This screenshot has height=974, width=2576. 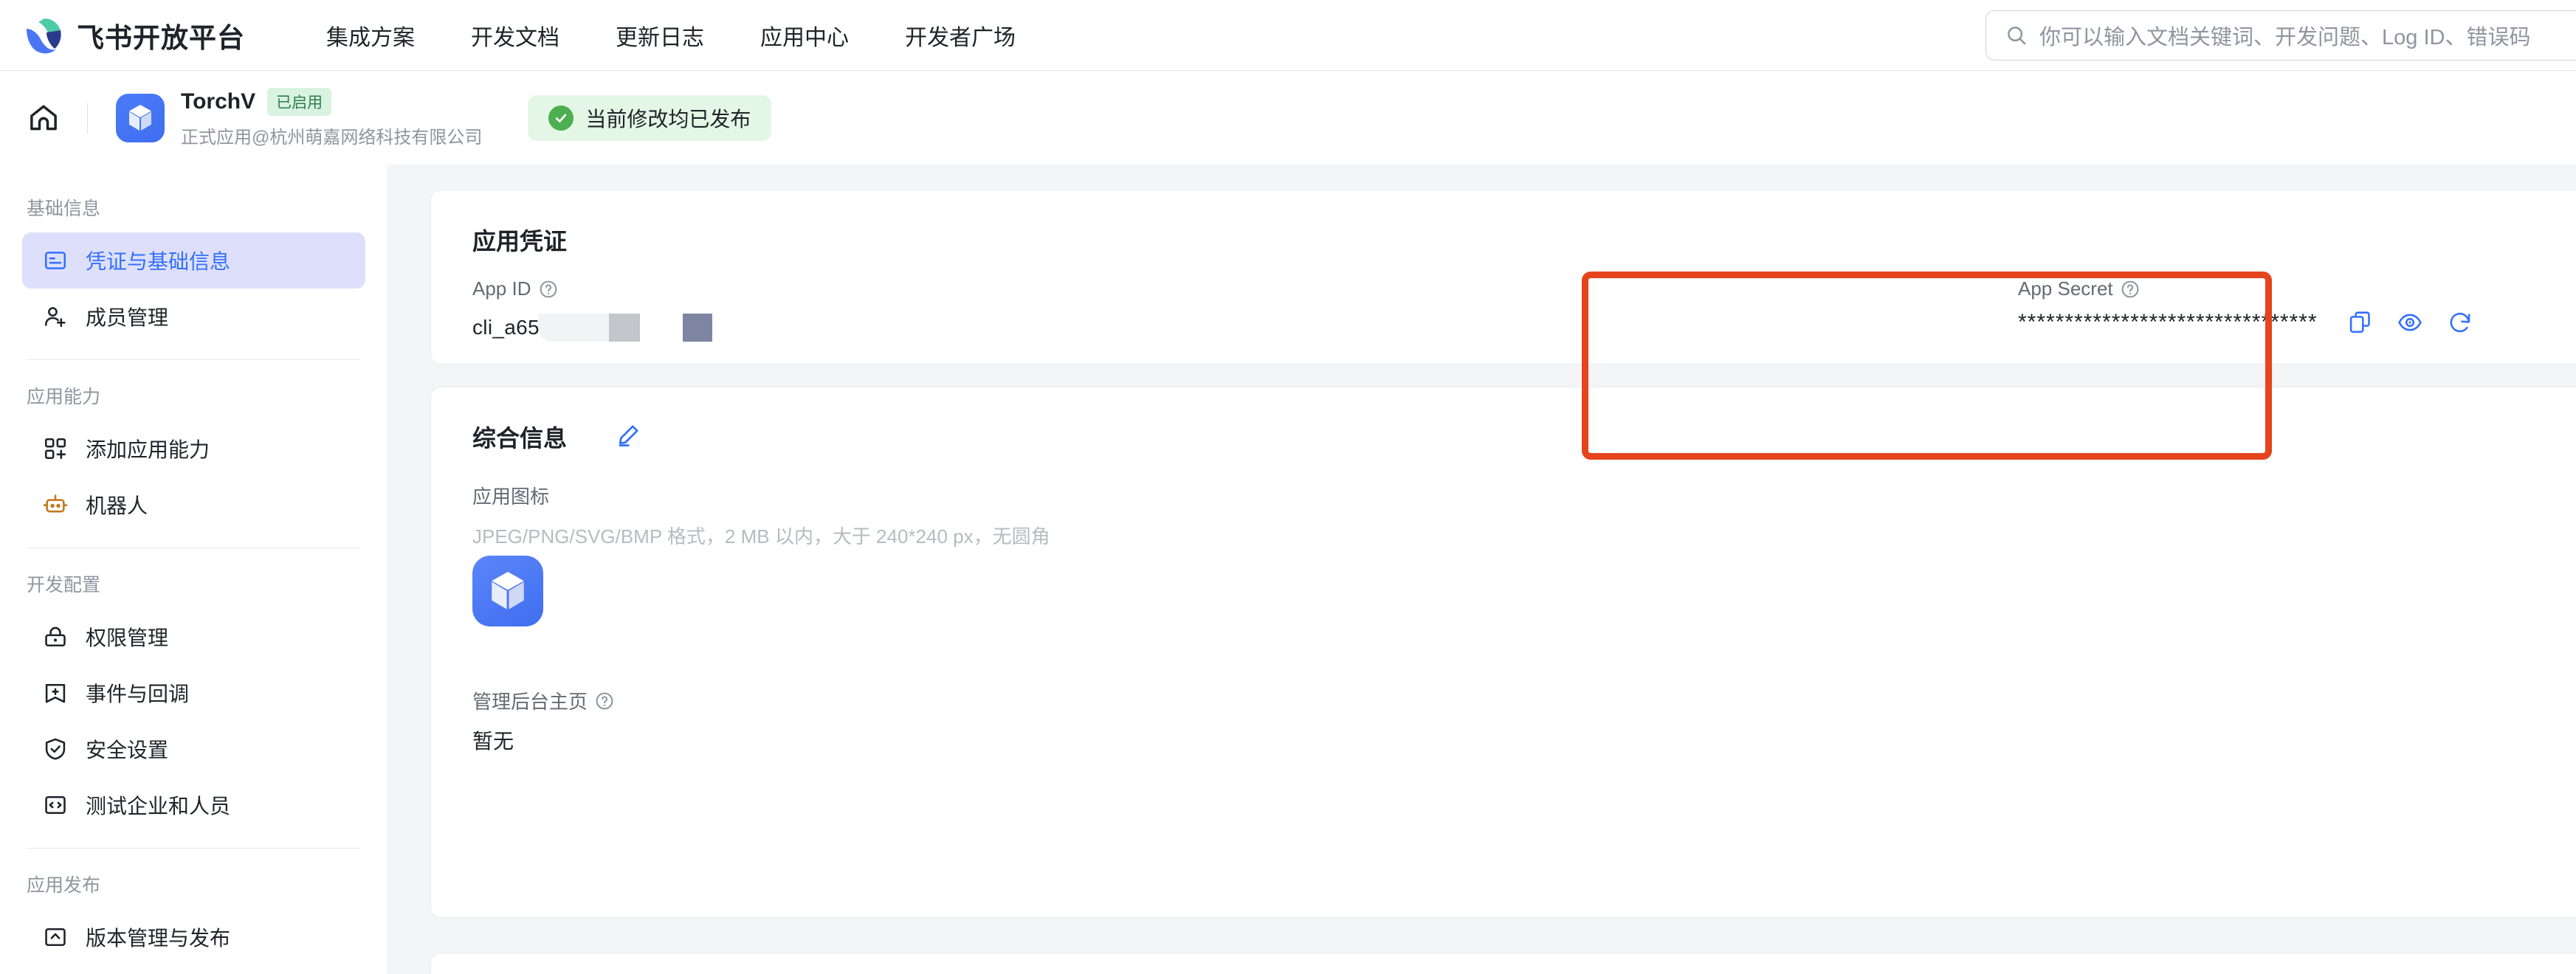 What do you see at coordinates (194, 693) in the screenshot?
I see `sidebar-item-event-callback: 事件与回调` at bounding box center [194, 693].